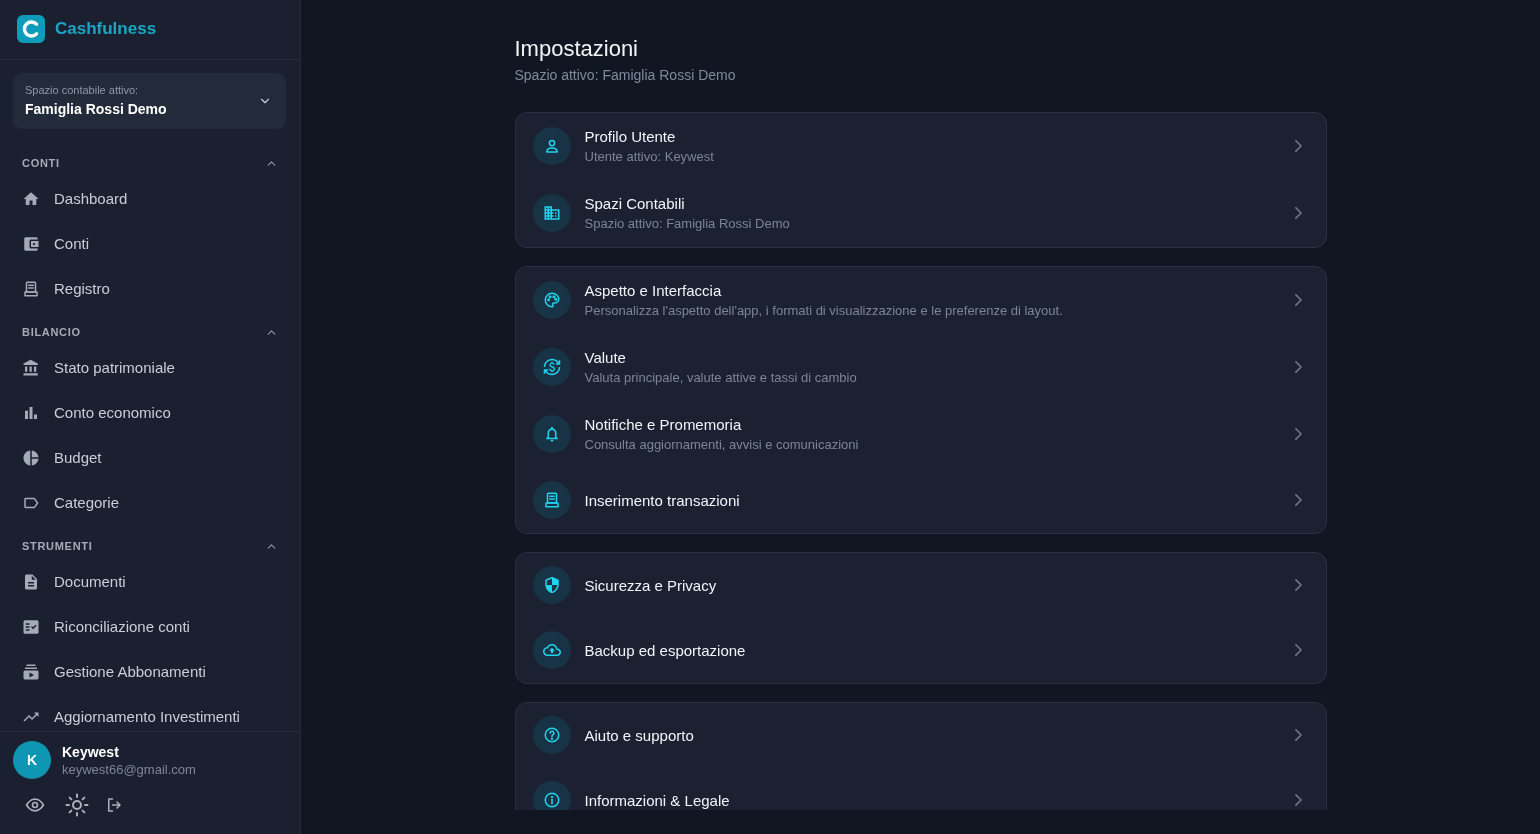 This screenshot has width=1540, height=834. Describe the element at coordinates (150, 502) in the screenshot. I see `nav-link: Categorie` at that location.